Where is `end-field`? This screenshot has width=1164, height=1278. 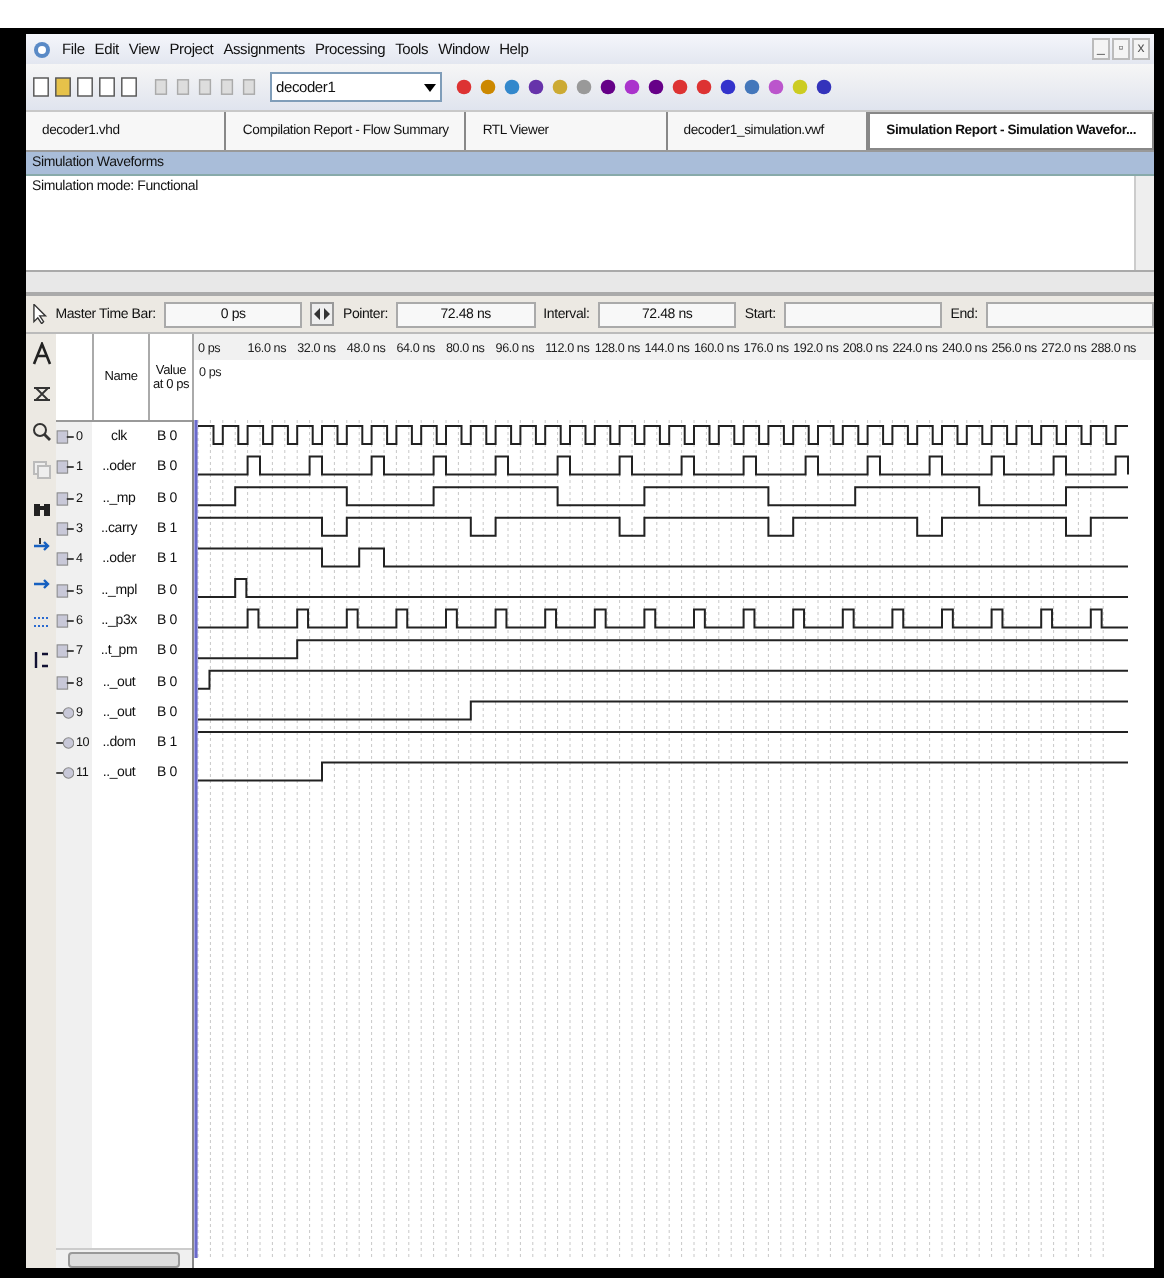 end-field is located at coordinates (1069, 314).